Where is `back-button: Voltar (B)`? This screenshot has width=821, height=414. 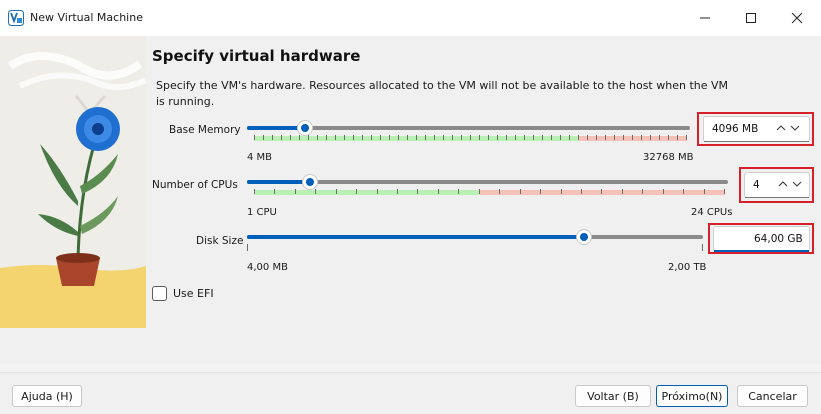 back-button: Voltar (B) is located at coordinates (613, 396).